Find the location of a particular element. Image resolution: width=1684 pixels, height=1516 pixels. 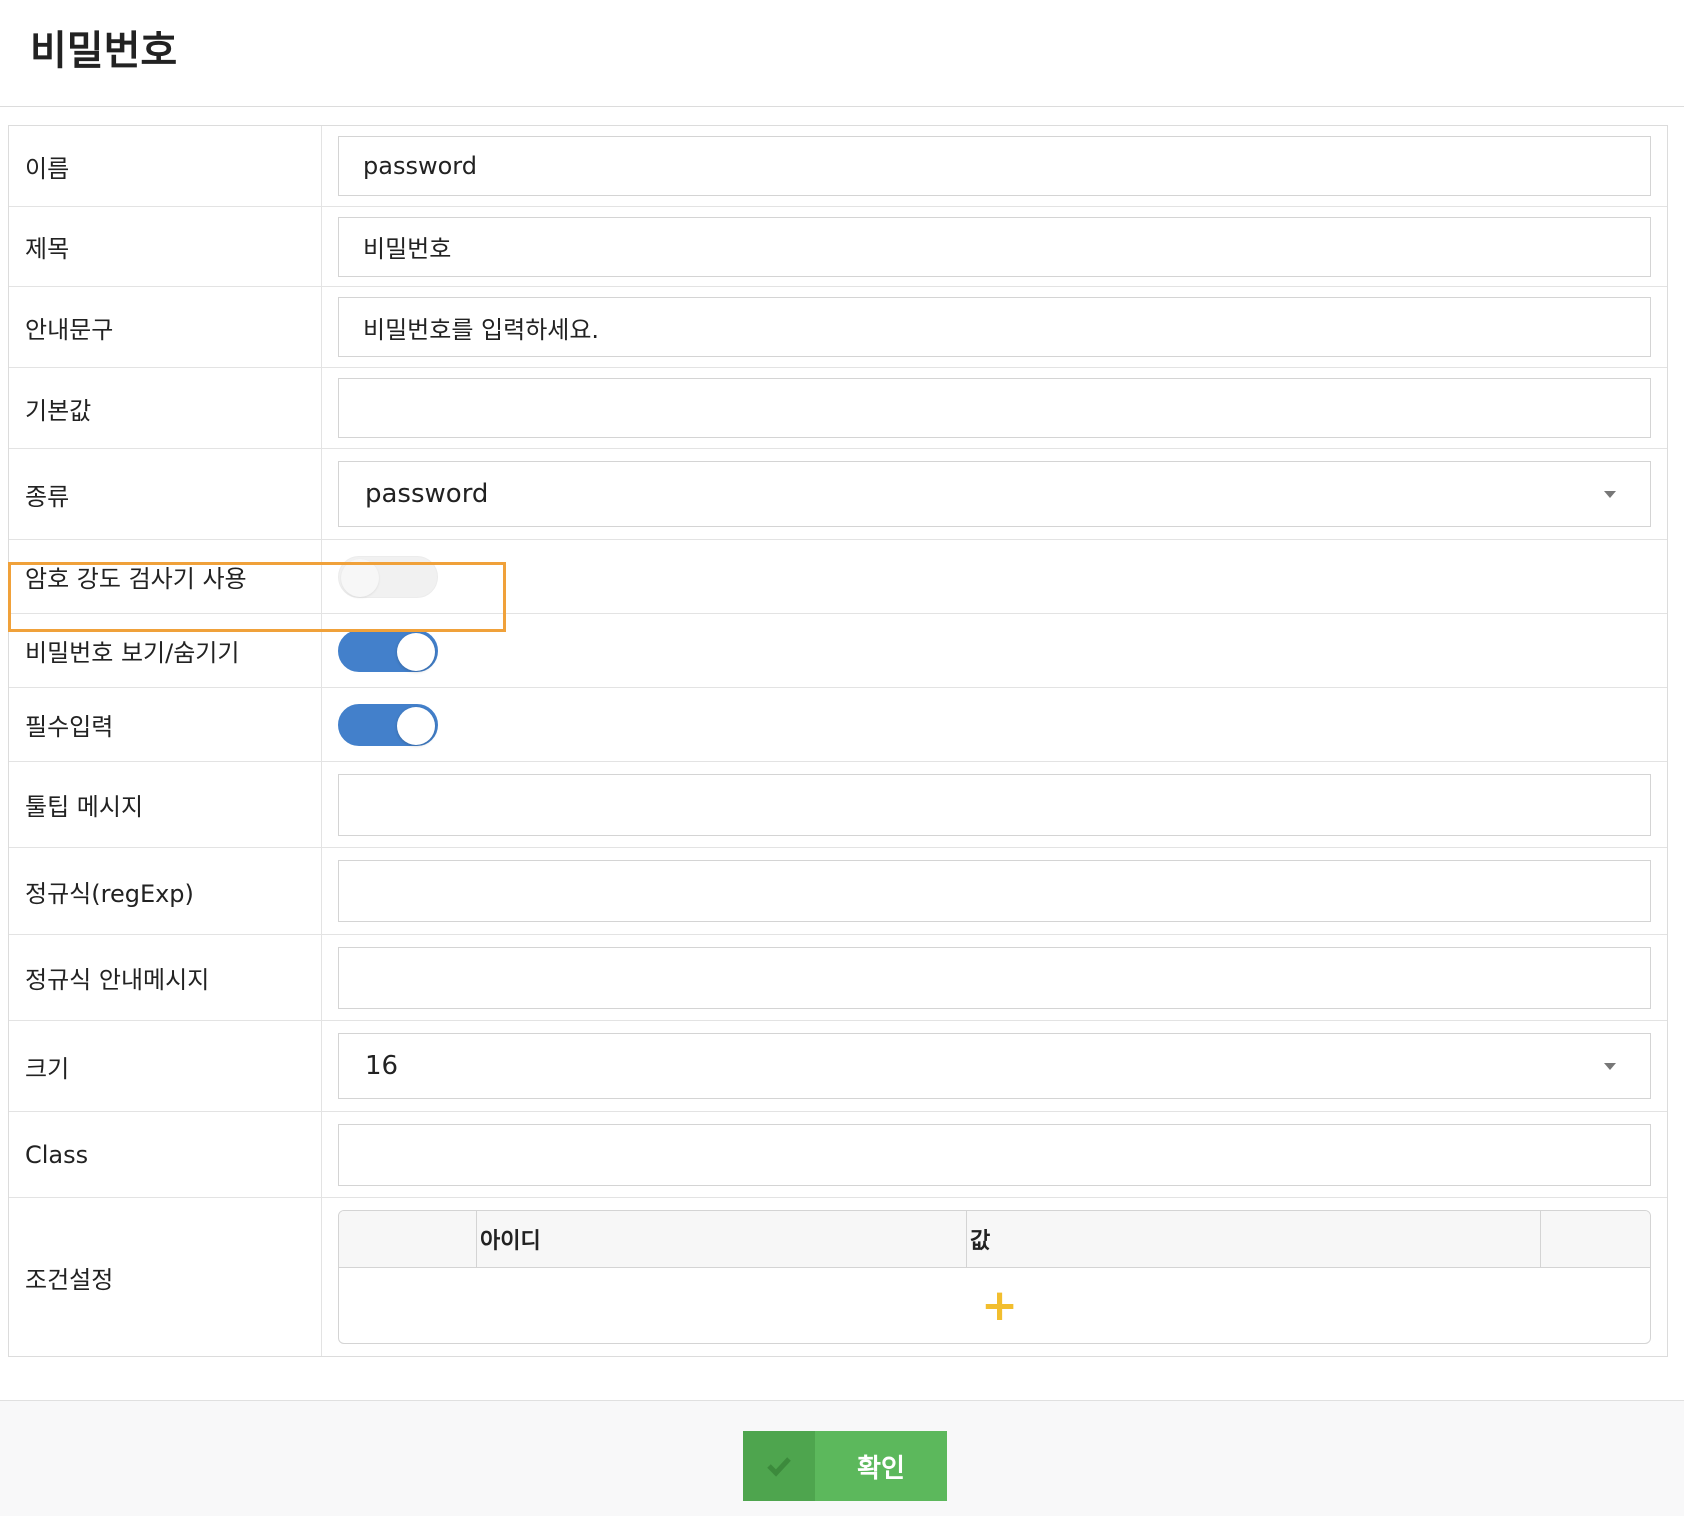

row-guide: 안내문구 비밀번호를 입력하세요. is located at coordinates (838, 327).